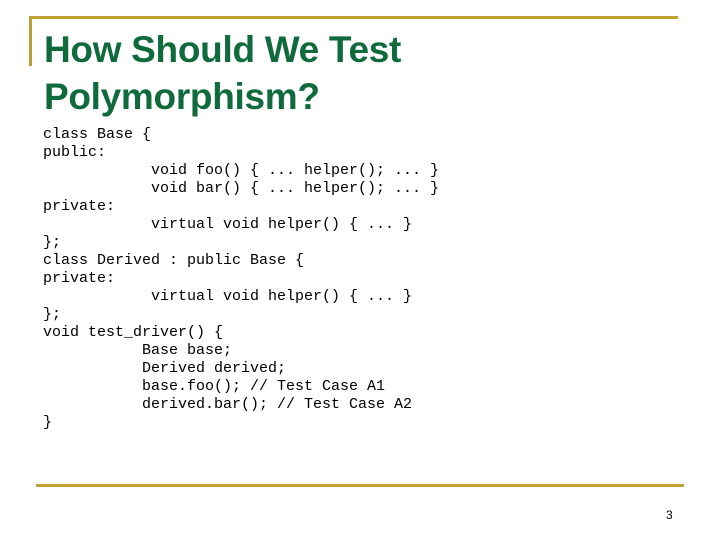 This screenshot has width=720, height=540. What do you see at coordinates (295, 188) in the screenshot?
I see `code-line: void bar() { ... helper(); ... }` at bounding box center [295, 188].